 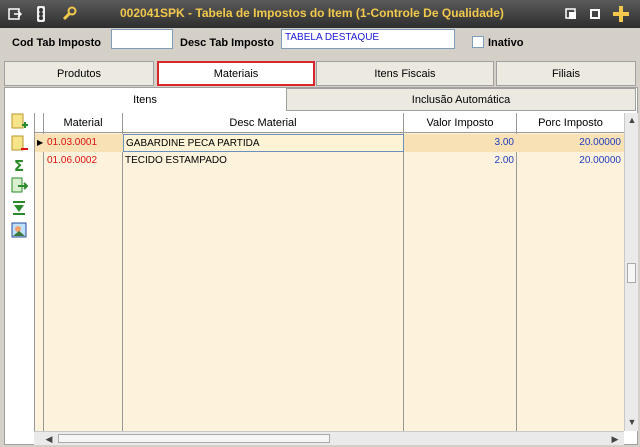 I want to click on cell-desc-material: TECIDO ESTAMPADO, so click(x=263, y=161).